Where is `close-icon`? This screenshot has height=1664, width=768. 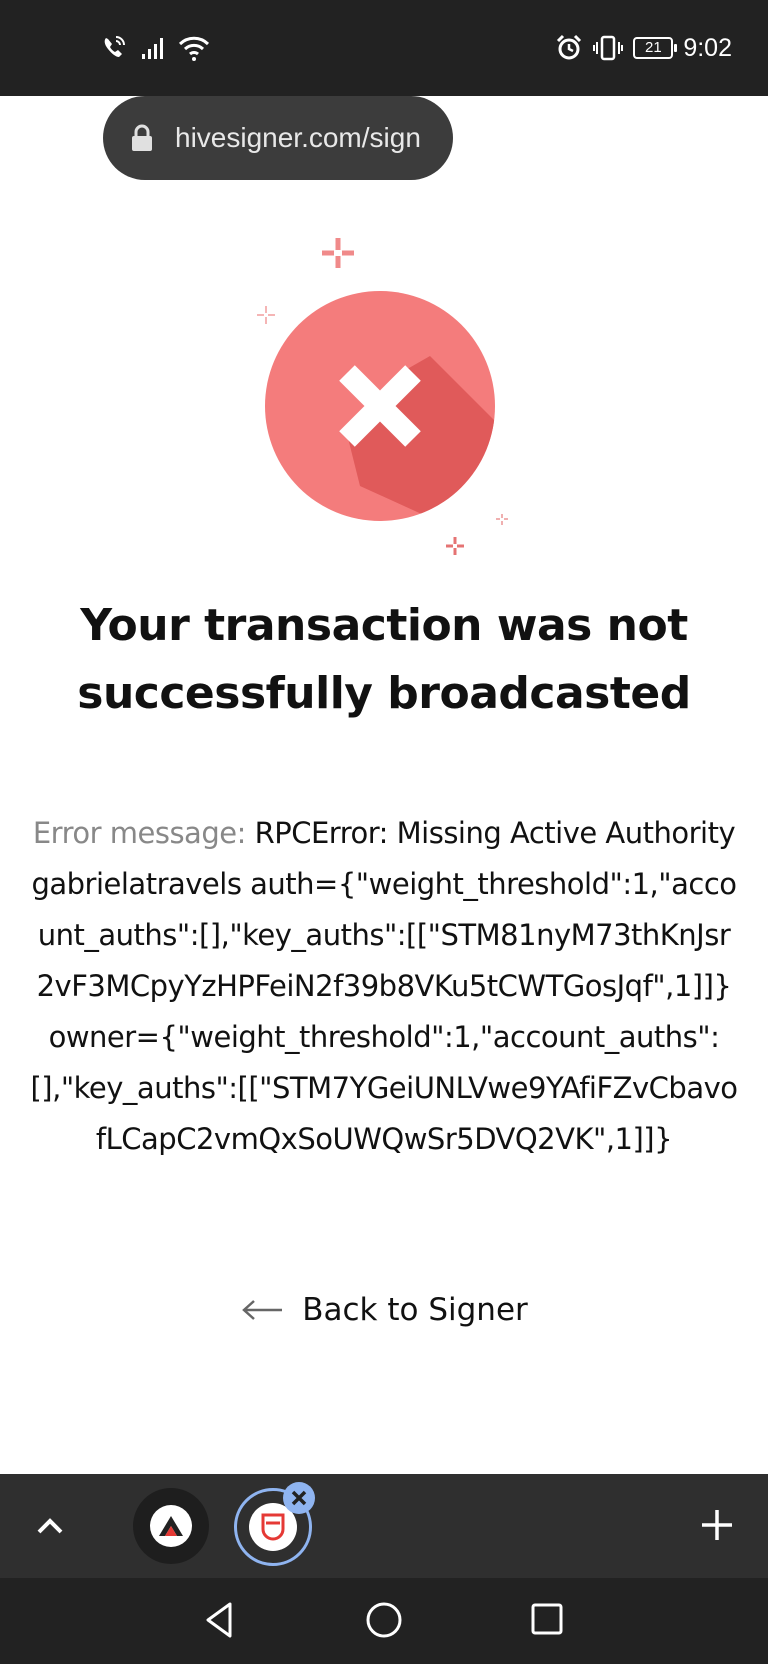 close-icon is located at coordinates (299, 1498).